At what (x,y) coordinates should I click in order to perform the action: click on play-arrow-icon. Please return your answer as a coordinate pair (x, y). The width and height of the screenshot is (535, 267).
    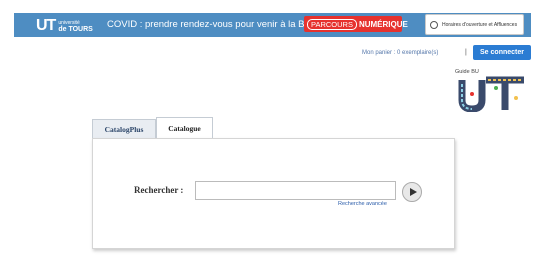
    Looking at the image, I should click on (413, 192).